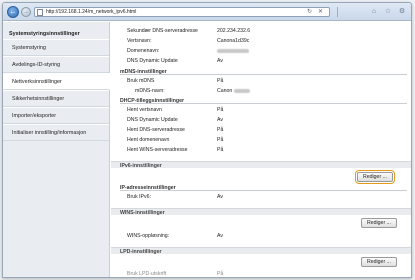 The height and width of the screenshot is (280, 415). I want to click on setting-label: Bruk mDNS, so click(141, 81).